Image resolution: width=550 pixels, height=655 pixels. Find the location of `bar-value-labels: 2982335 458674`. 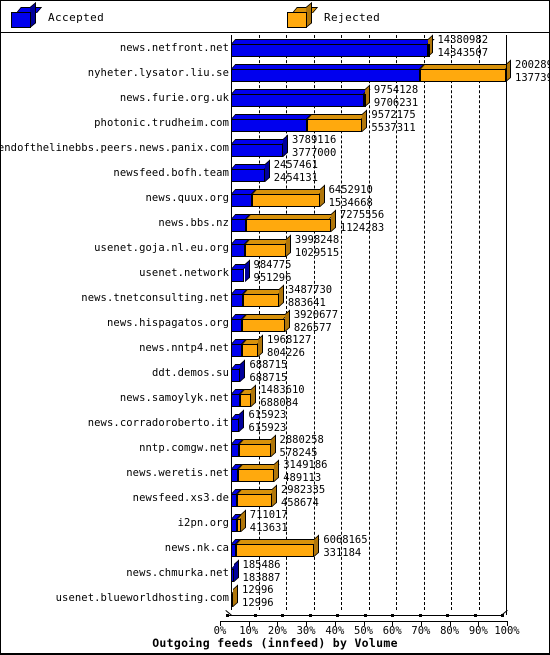

bar-value-labels: 2982335 458674 is located at coordinates (301, 496).